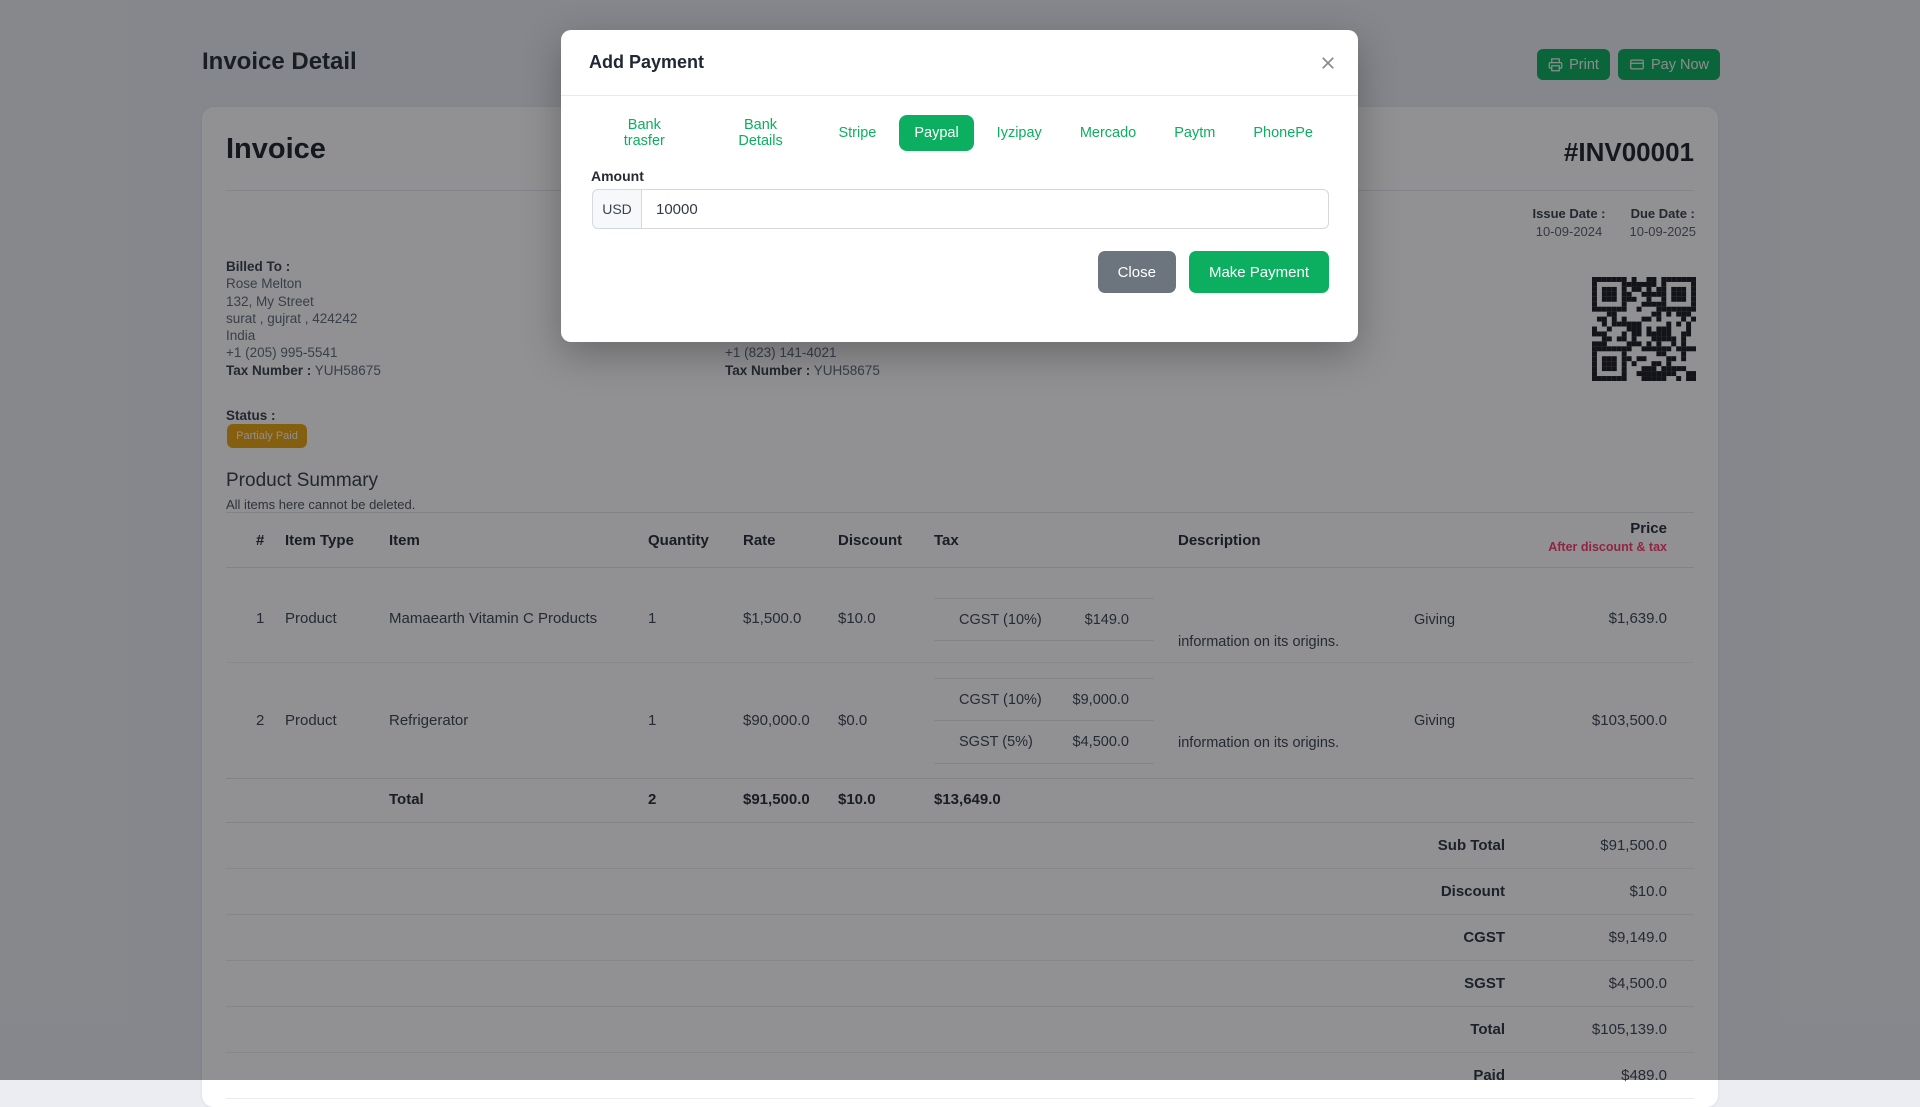 The width and height of the screenshot is (1920, 1107). What do you see at coordinates (1019, 133) in the screenshot?
I see `tab-iyzipay: Iyzipay` at bounding box center [1019, 133].